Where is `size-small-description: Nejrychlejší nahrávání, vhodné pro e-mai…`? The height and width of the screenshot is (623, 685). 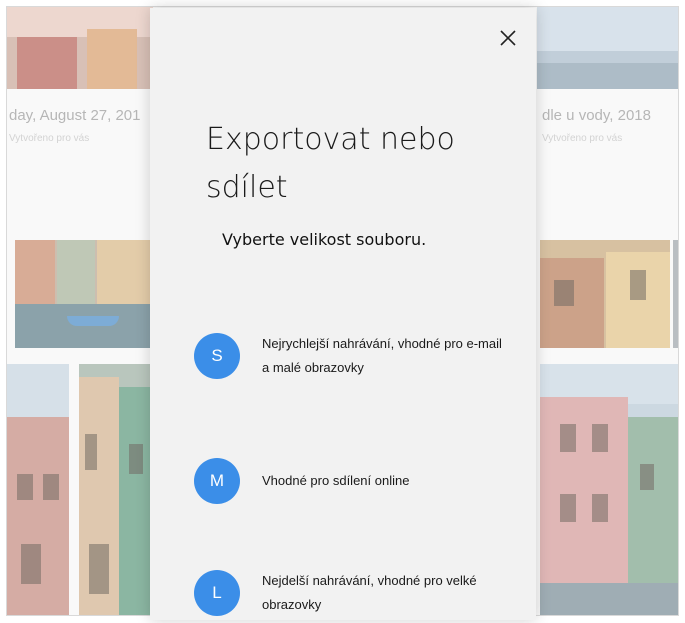
size-small-description: Nejrychlejší nahrávání, vhodné pro e-mai… is located at coordinates (382, 355).